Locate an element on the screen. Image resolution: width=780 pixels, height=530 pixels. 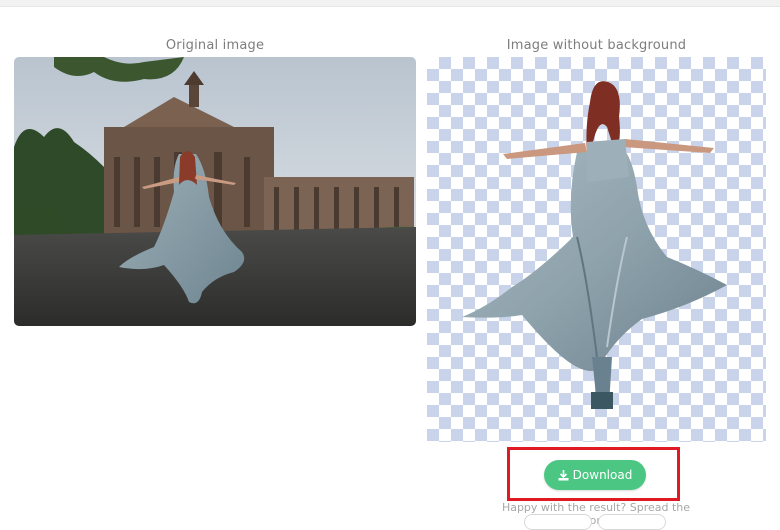
top-border is located at coordinates (390, 3).